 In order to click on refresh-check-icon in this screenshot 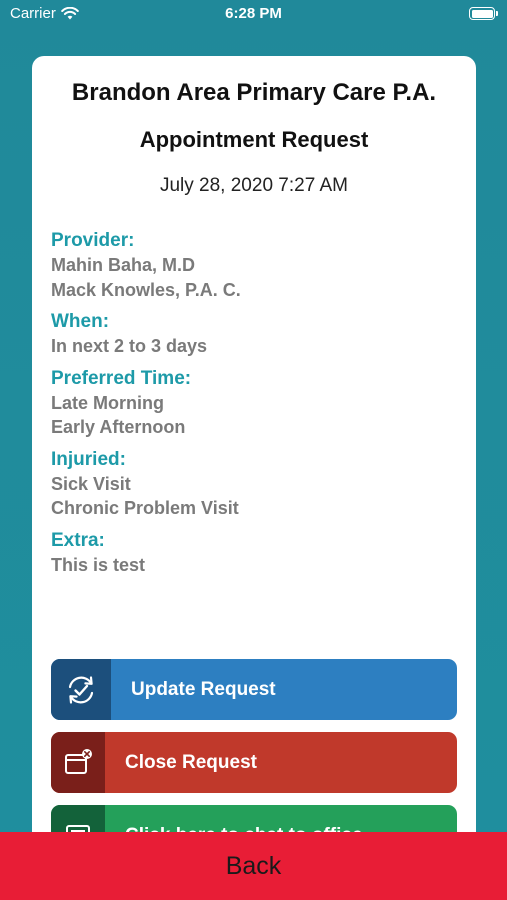, I will do `click(81, 689)`.